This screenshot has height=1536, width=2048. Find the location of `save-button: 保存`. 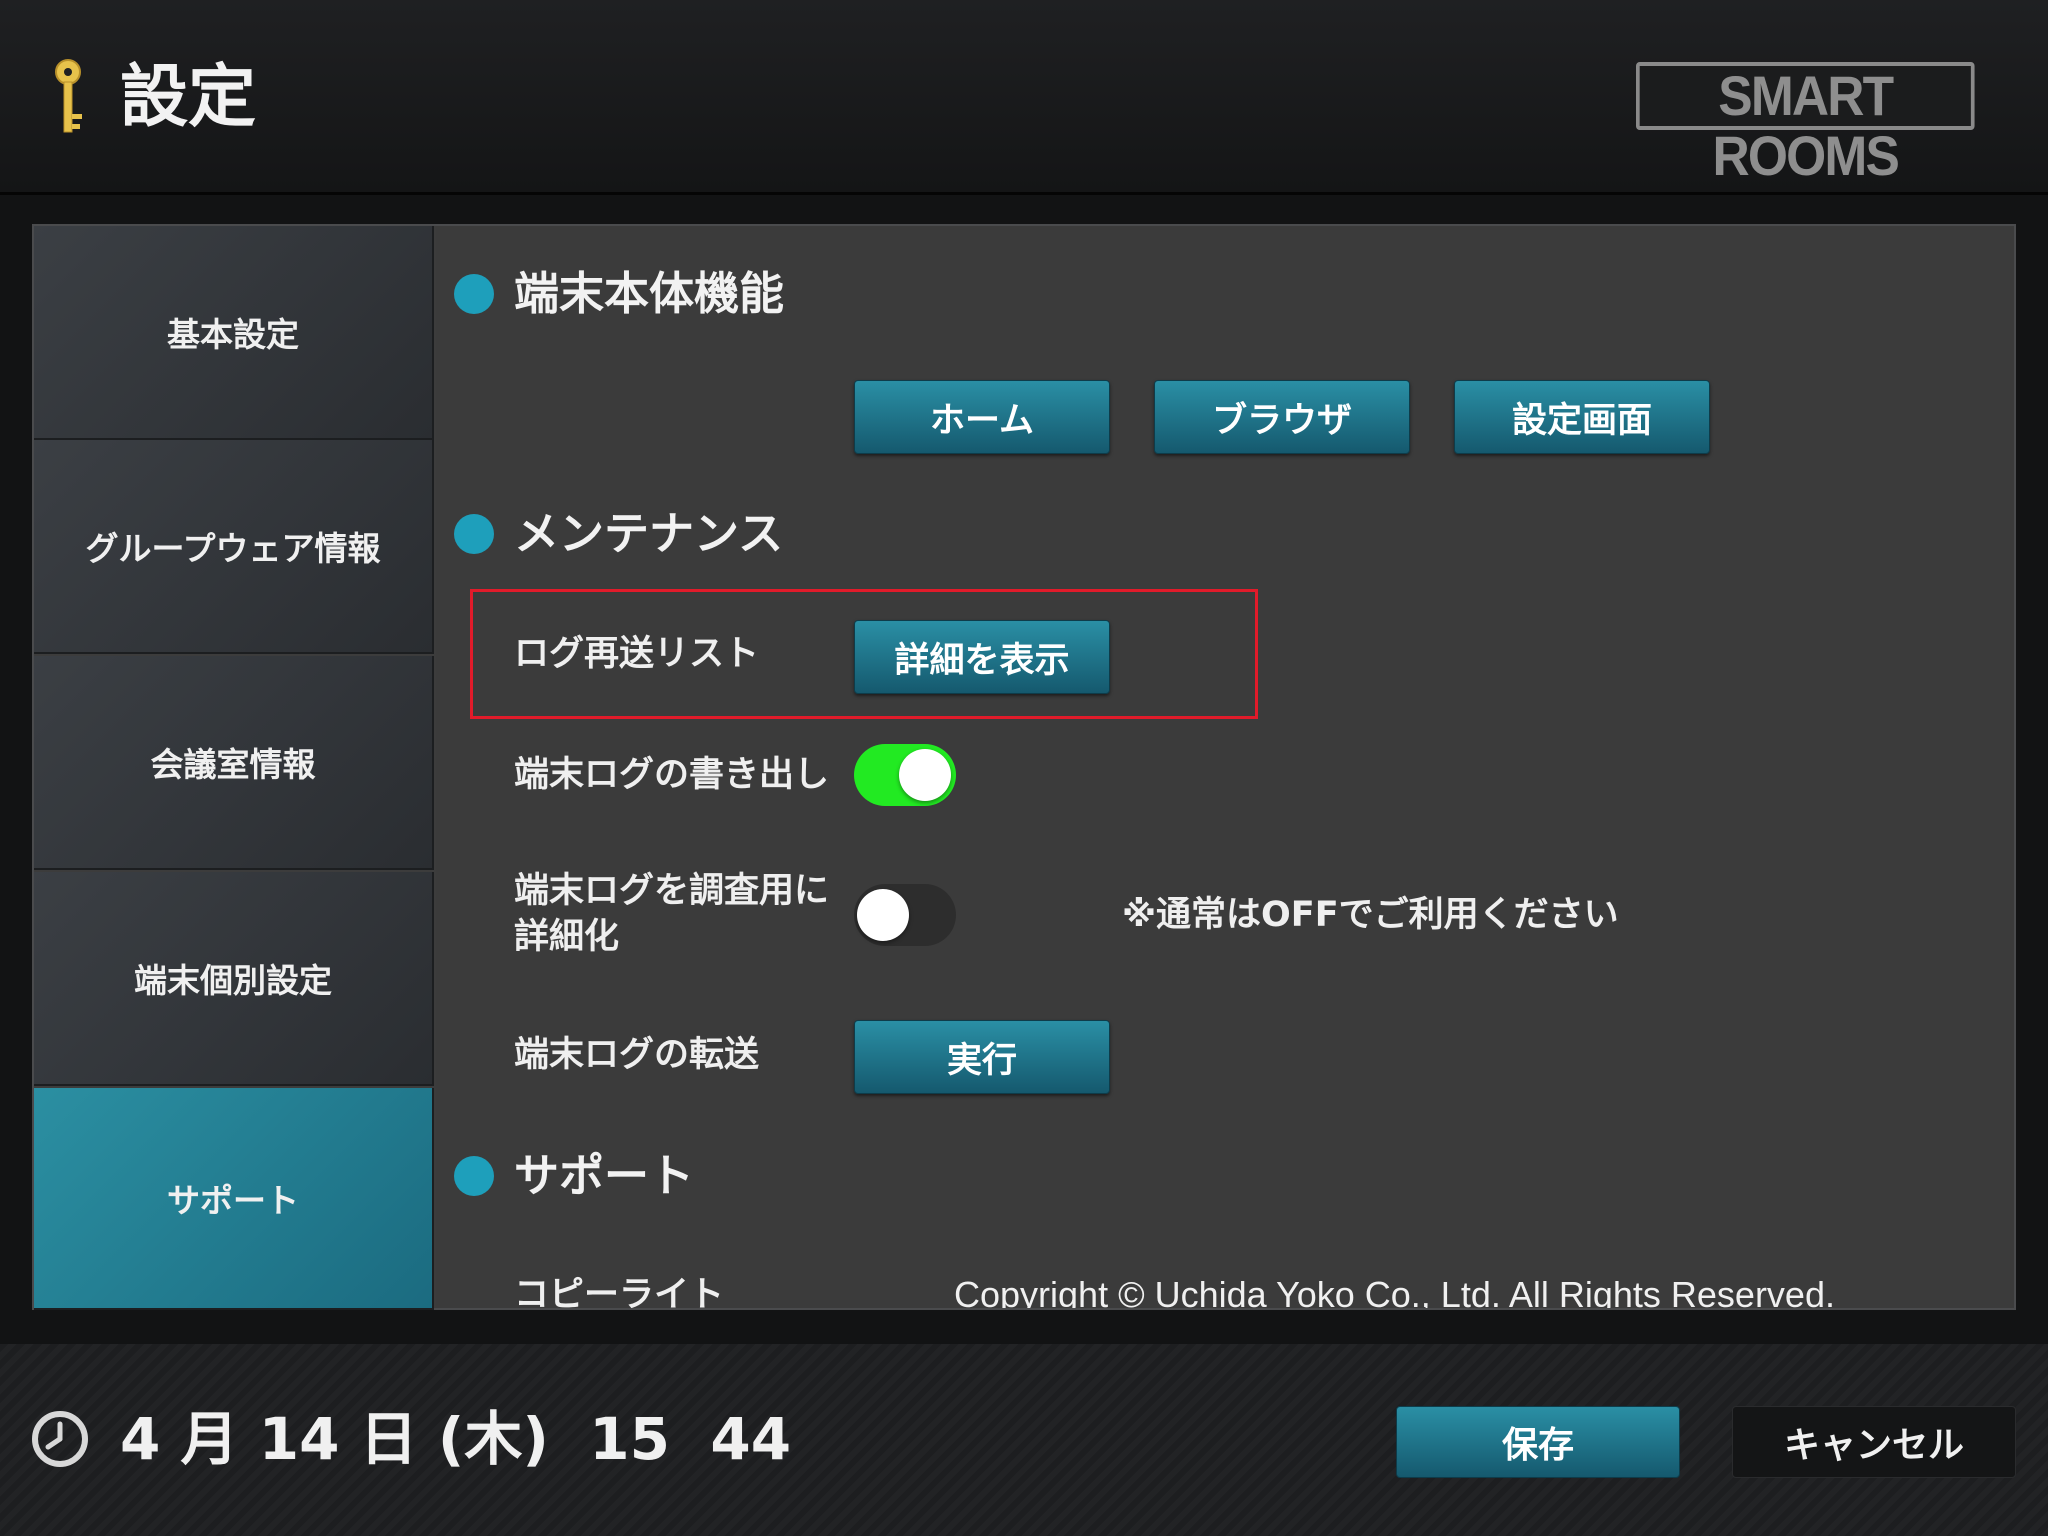

save-button: 保存 is located at coordinates (1538, 1442).